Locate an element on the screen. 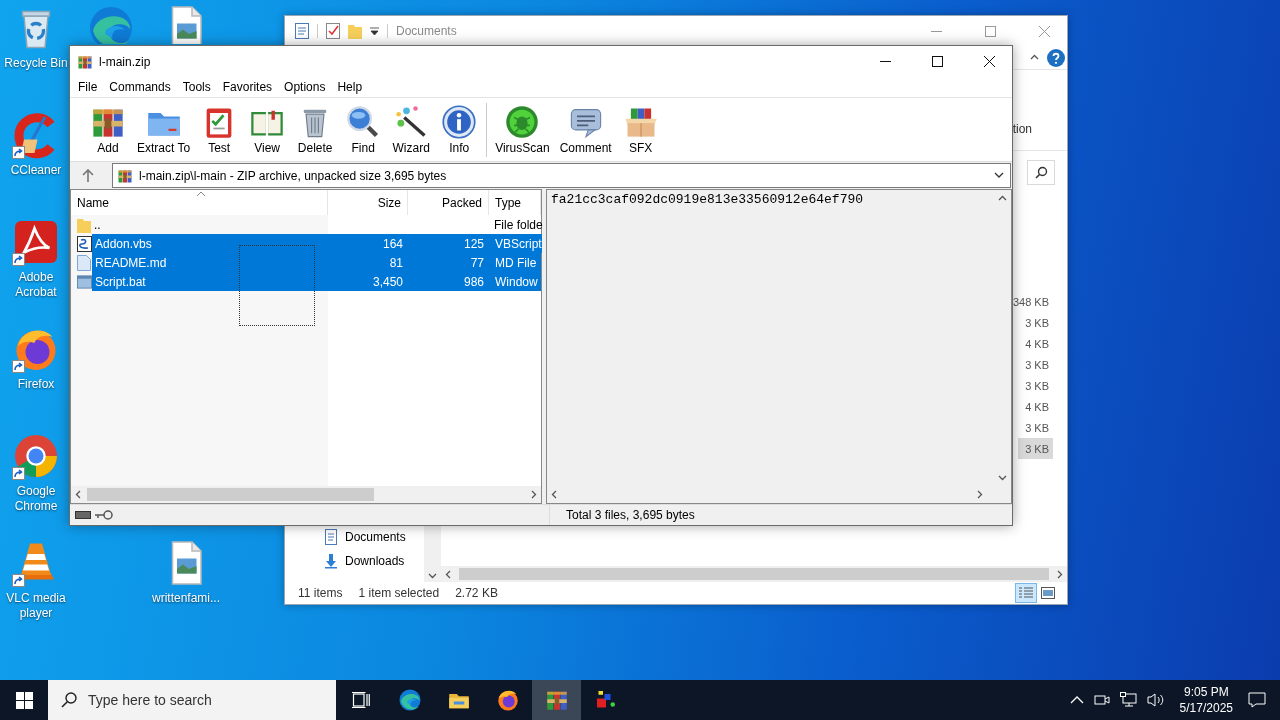 Image resolution: width=1280 pixels, height=720 pixels. volume-icon is located at coordinates (1155, 700).